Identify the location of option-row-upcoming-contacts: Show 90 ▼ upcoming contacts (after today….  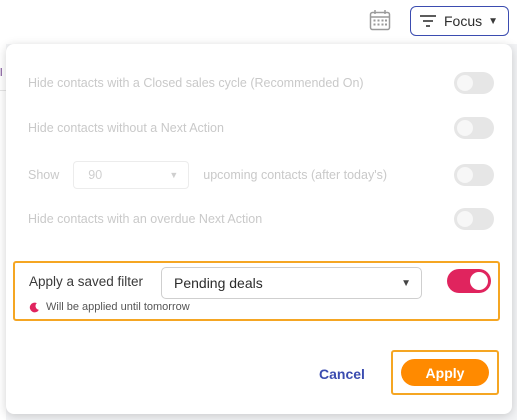
(261, 175).